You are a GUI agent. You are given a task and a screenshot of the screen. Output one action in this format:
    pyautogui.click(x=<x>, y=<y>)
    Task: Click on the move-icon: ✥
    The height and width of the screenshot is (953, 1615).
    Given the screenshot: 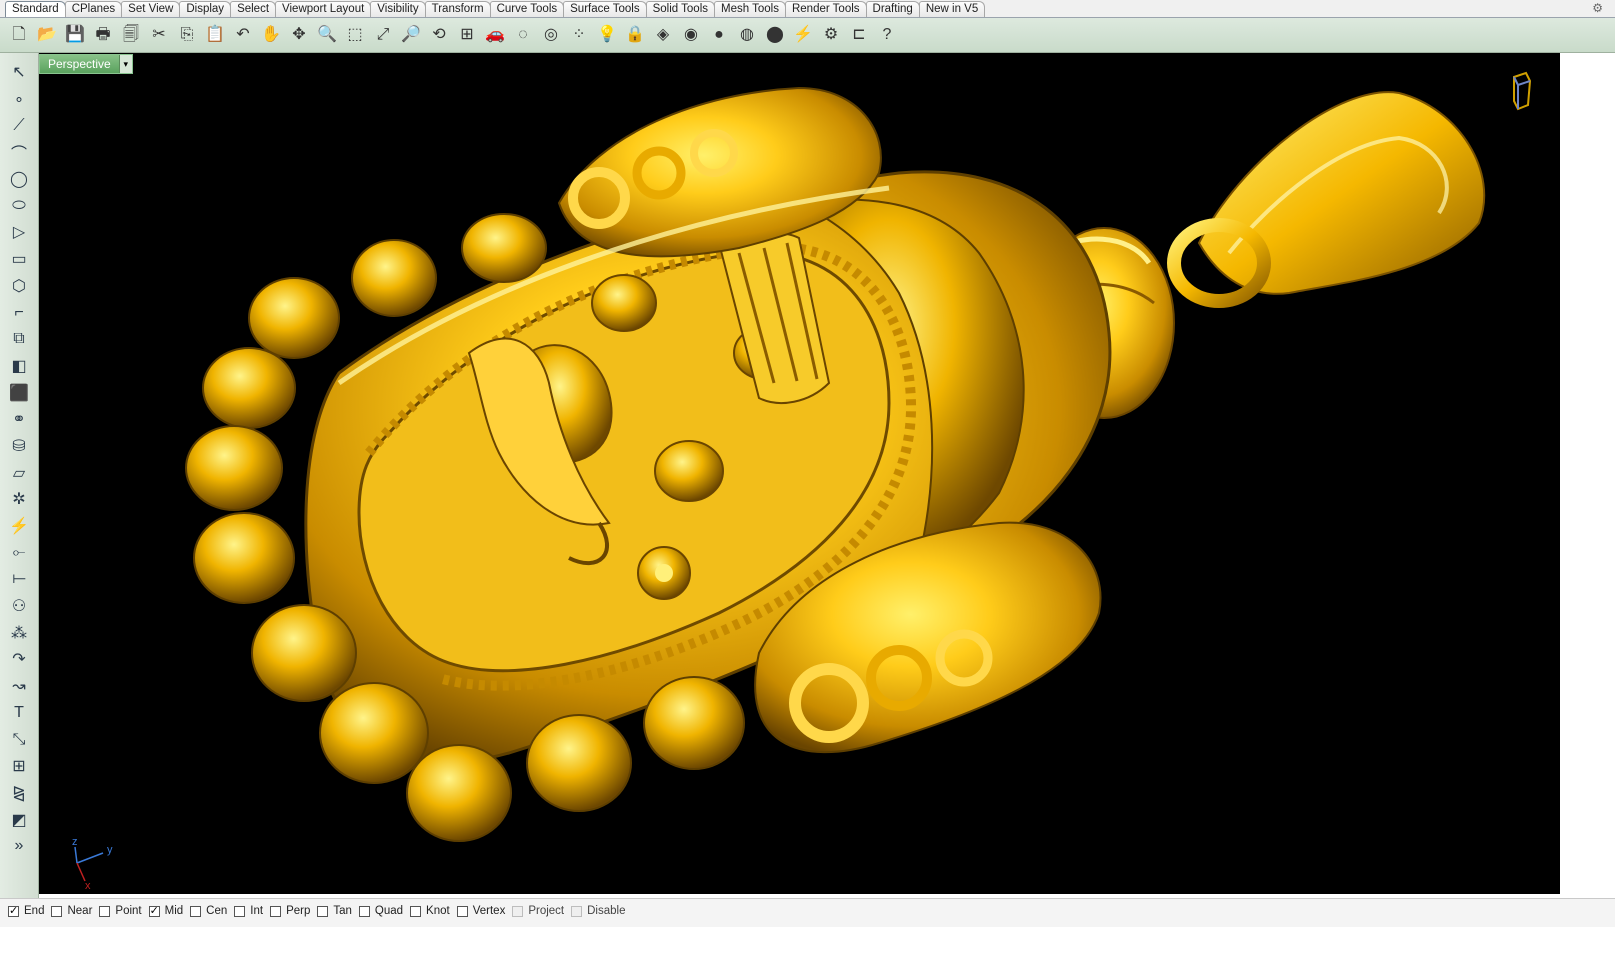 What is the action you would take?
    pyautogui.click(x=299, y=35)
    